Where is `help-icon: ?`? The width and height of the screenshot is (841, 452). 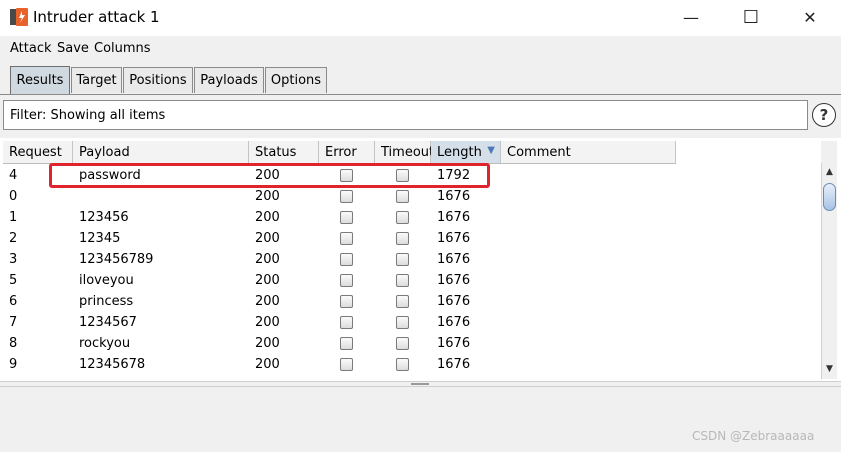
help-icon: ? is located at coordinates (824, 115).